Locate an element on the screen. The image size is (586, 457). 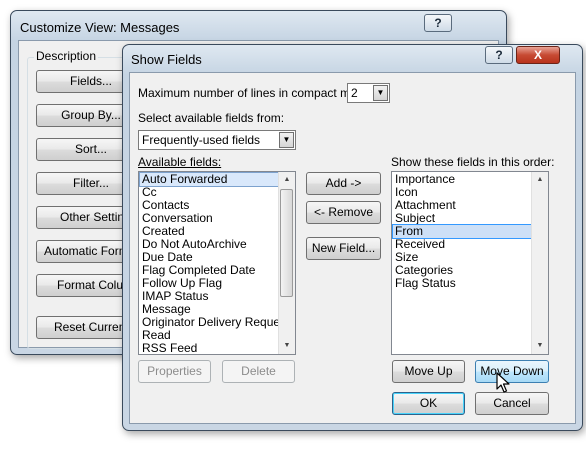
move-down-button: Move Down is located at coordinates (512, 371).